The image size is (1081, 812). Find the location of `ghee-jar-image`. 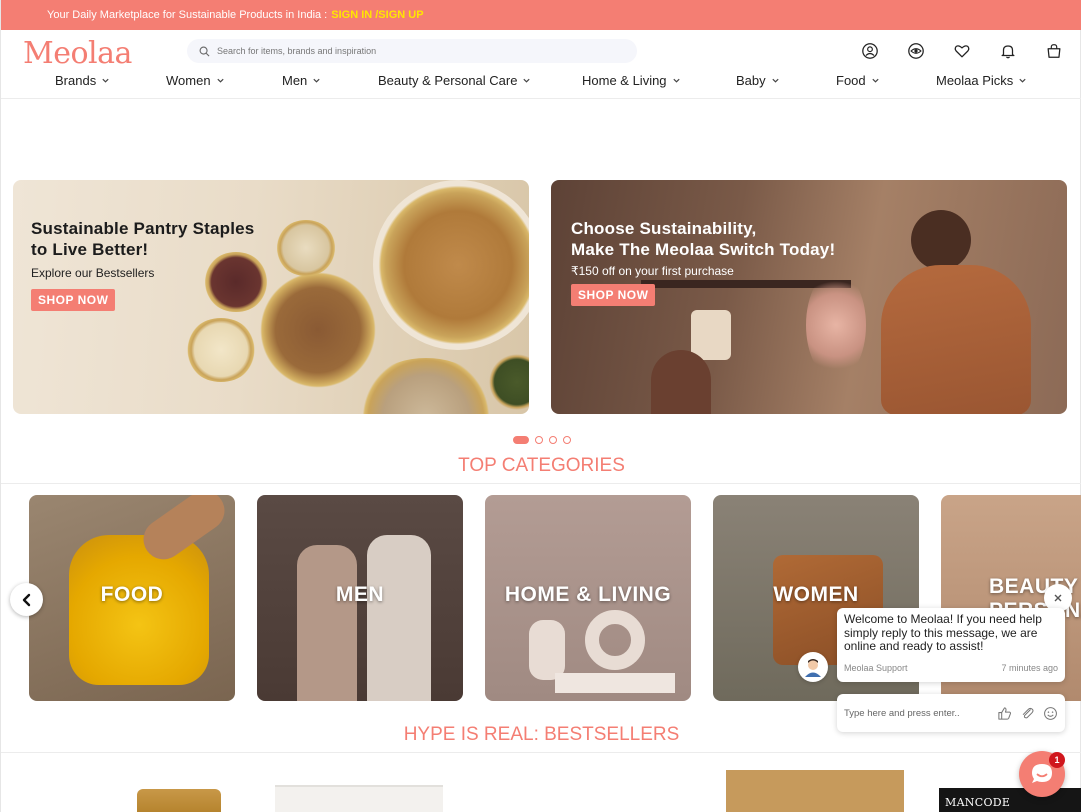

ghee-jar-image is located at coordinates (139, 610).